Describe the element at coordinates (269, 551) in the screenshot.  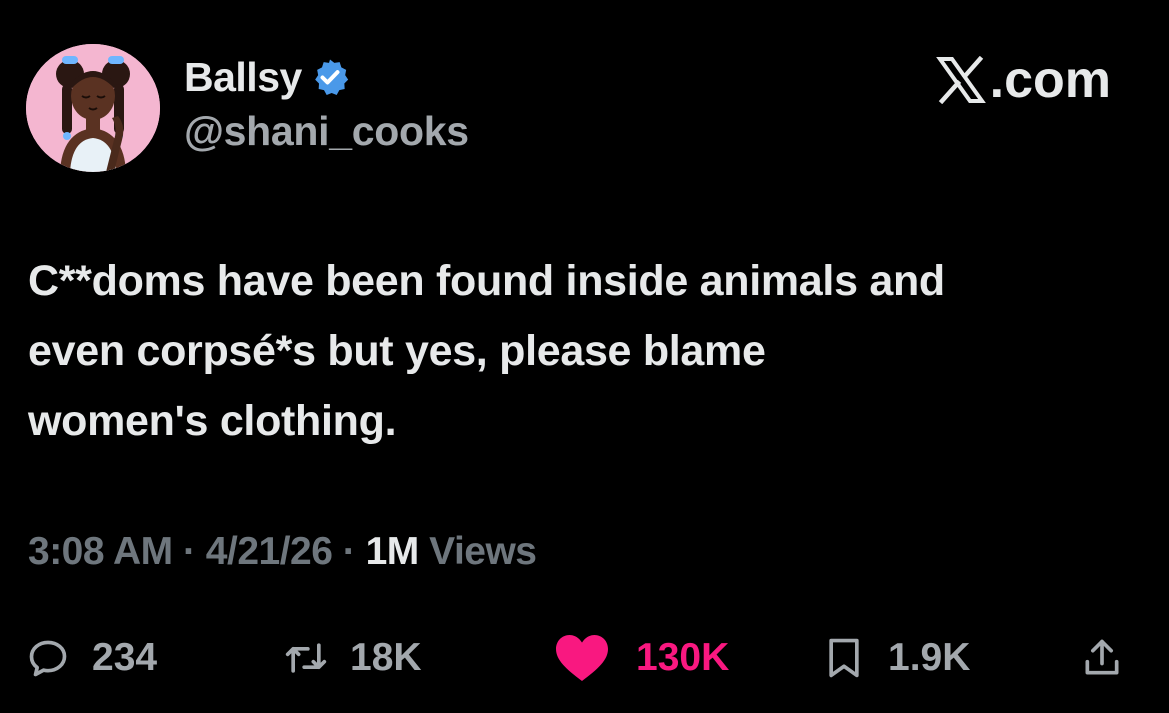
I see `tweet-date: 4/21/26` at that location.